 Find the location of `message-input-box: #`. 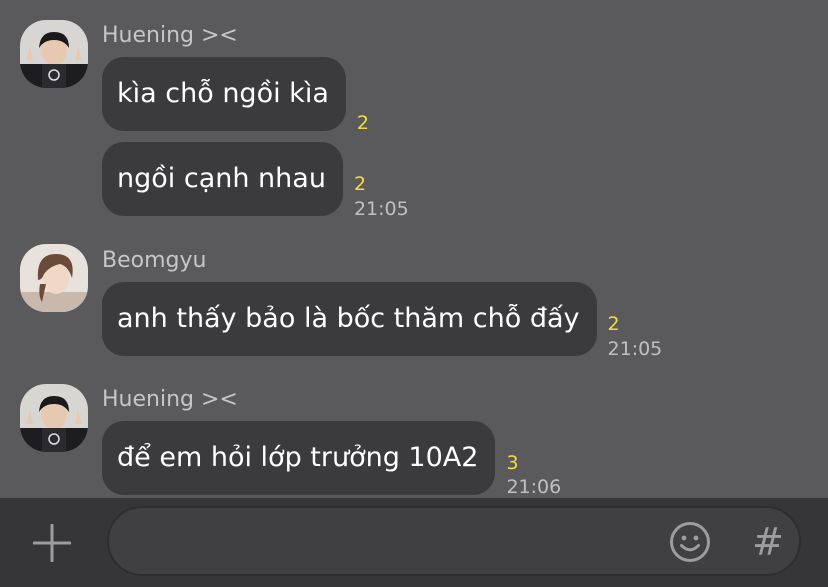

message-input-box: # is located at coordinates (454, 541).